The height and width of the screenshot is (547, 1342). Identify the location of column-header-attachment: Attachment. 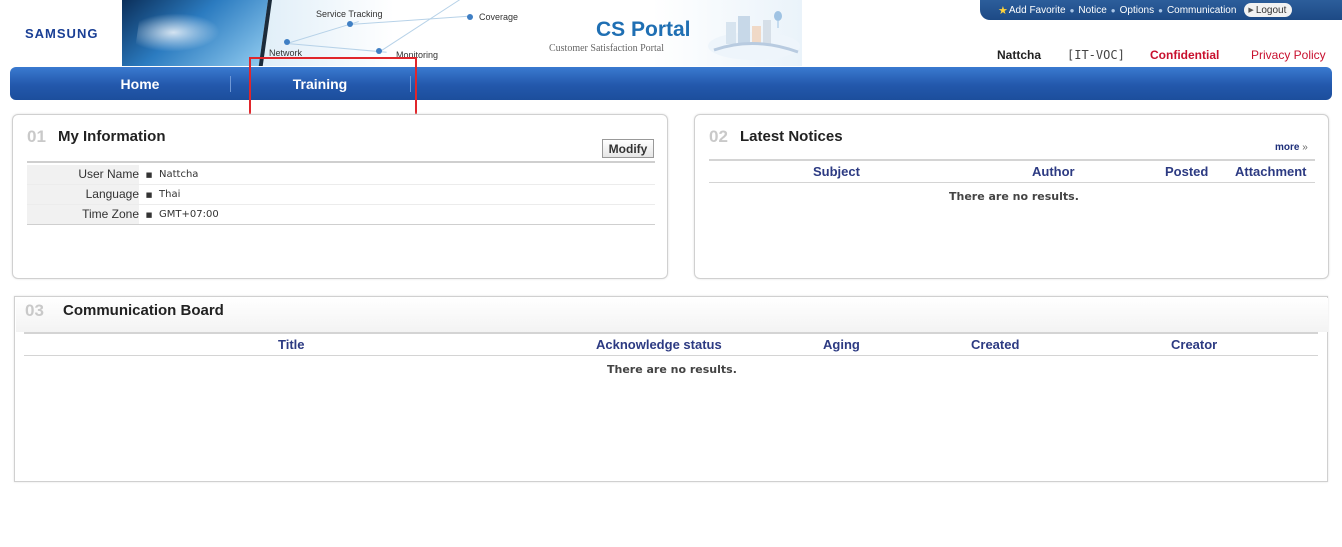
(1271, 171).